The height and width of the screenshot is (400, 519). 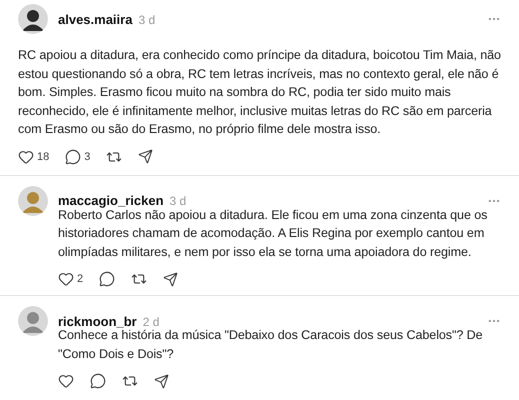 I want to click on username: alves.maiira, so click(x=95, y=19).